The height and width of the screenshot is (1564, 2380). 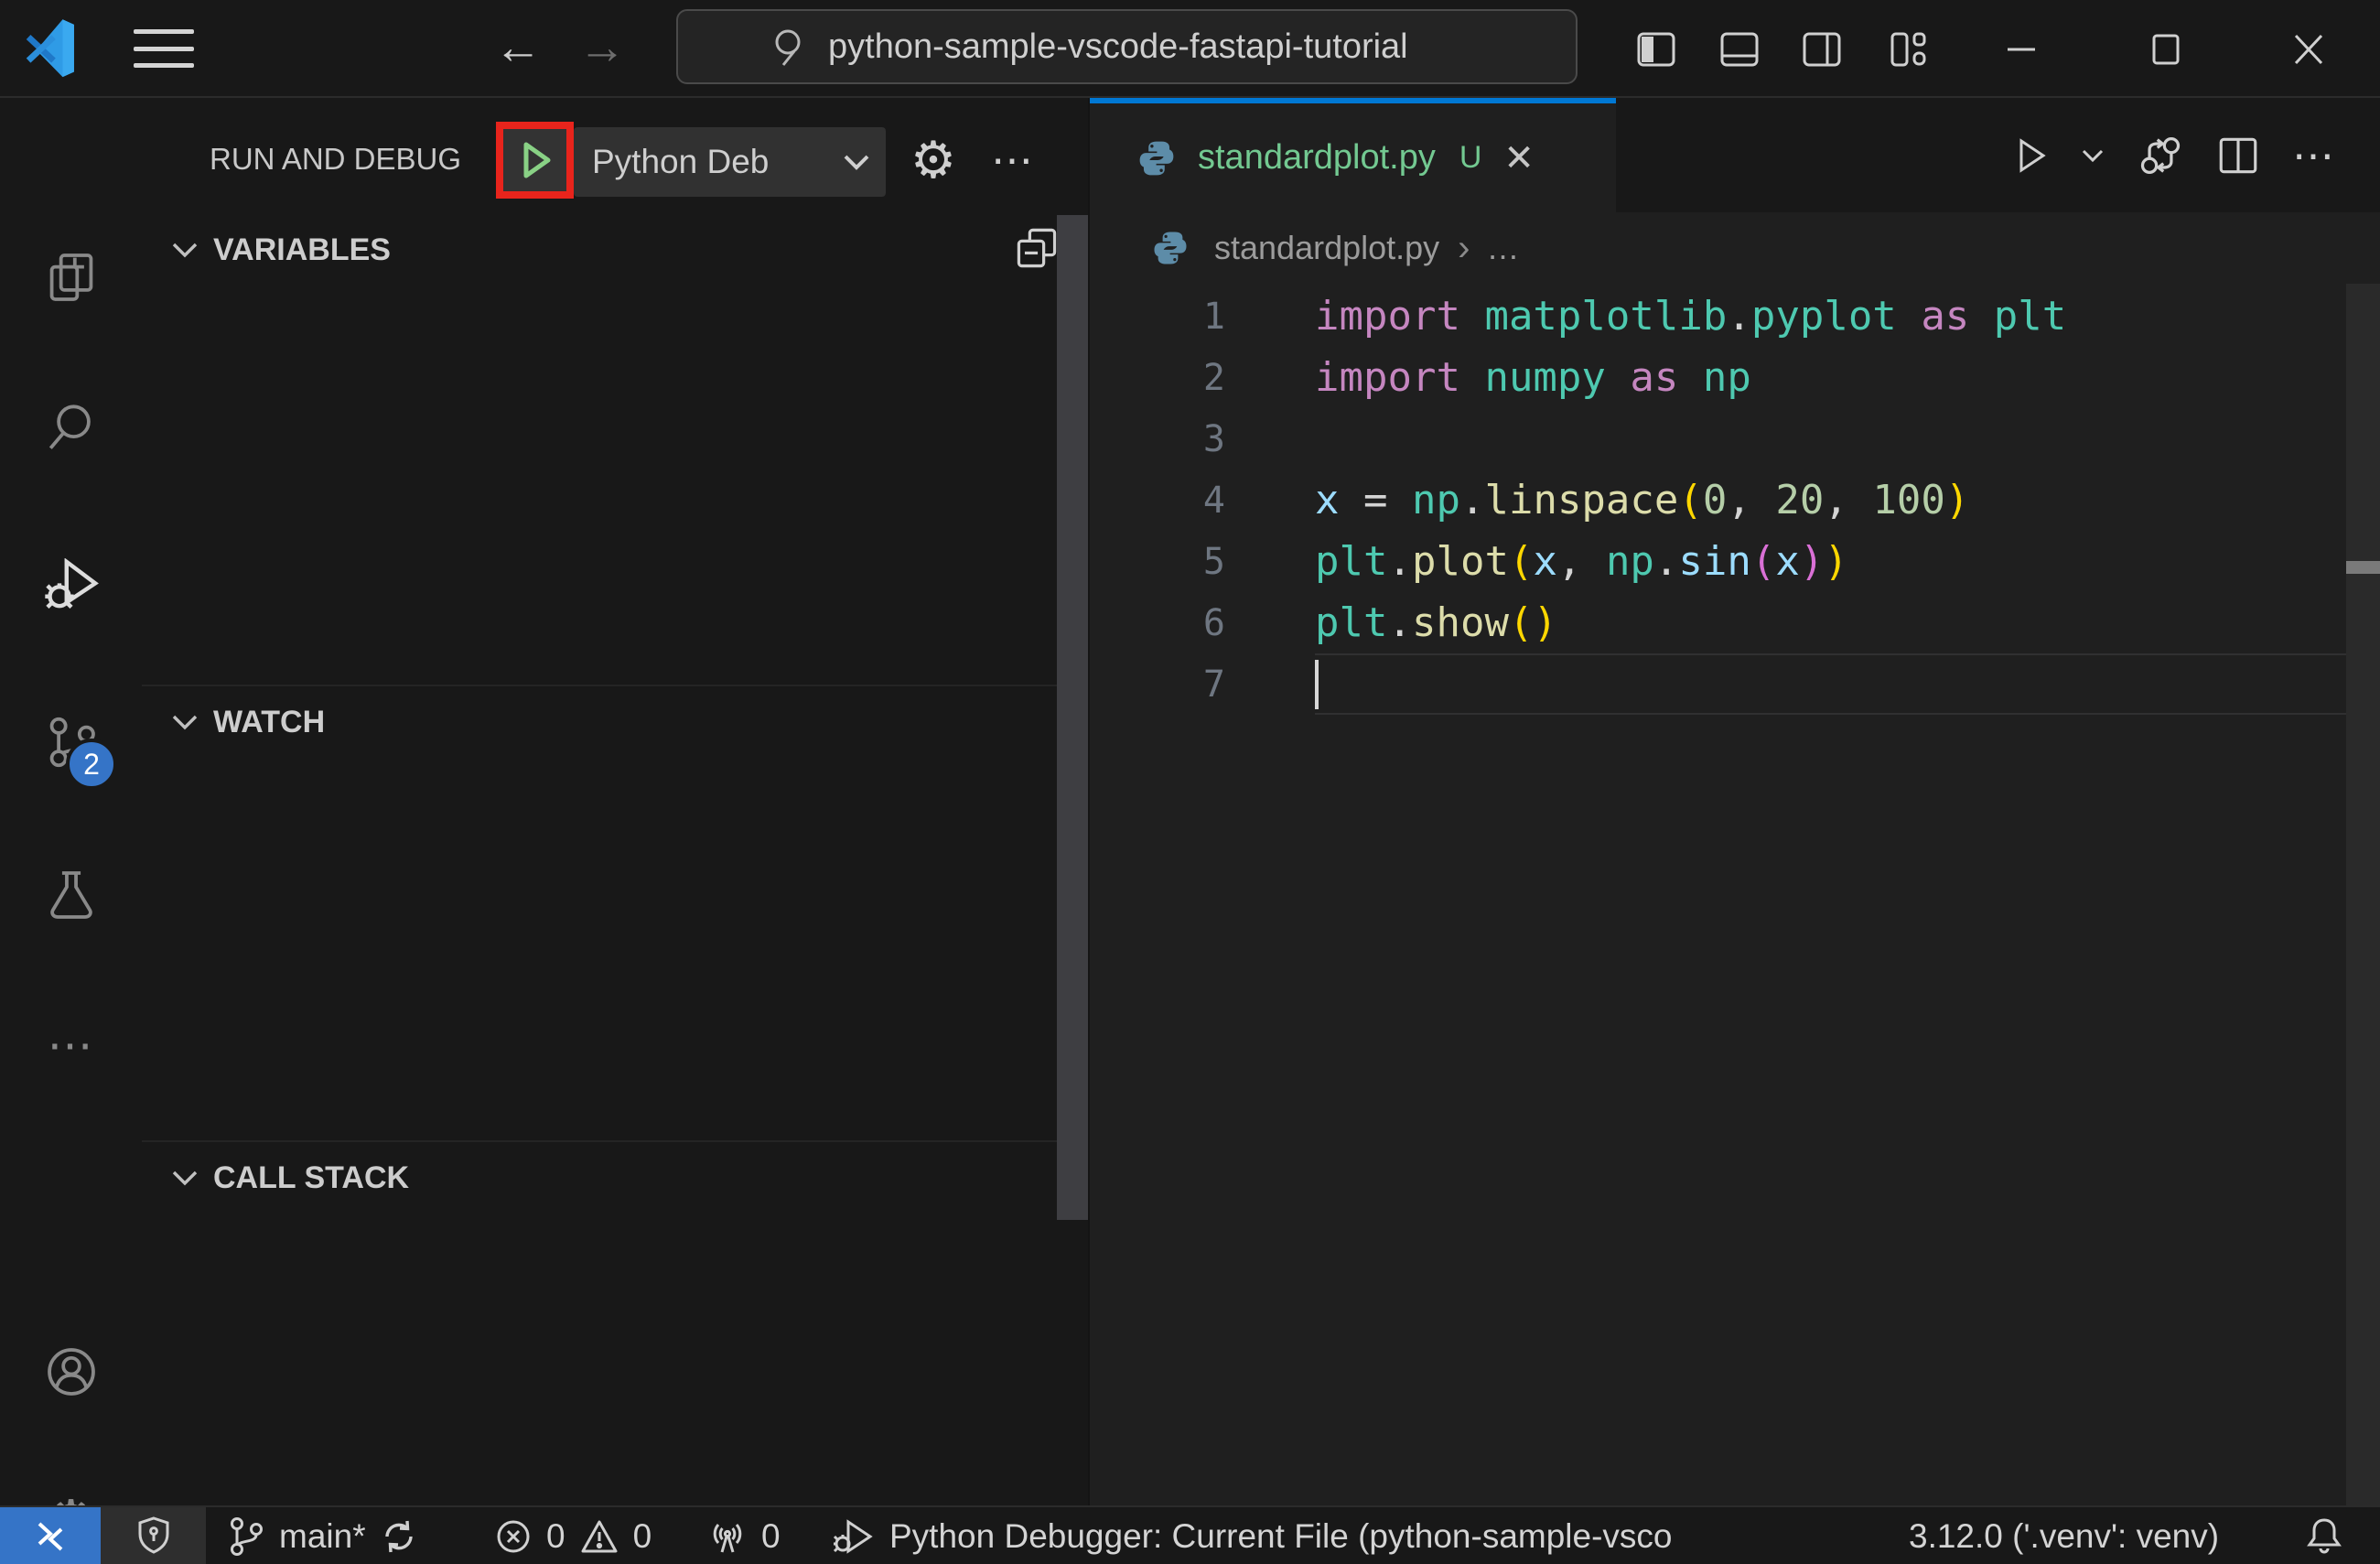 What do you see at coordinates (2092, 156) in the screenshot?
I see `run-dropdown-chevron` at bounding box center [2092, 156].